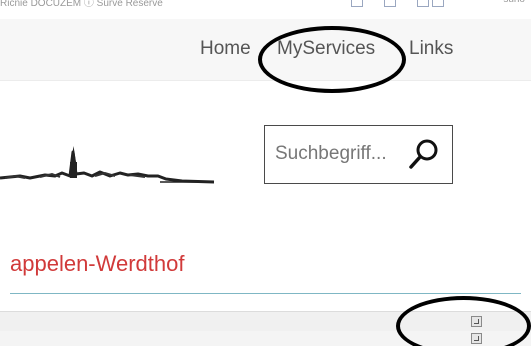 The height and width of the screenshot is (346, 531). I want to click on page-title: appelen-Werdthof, so click(97, 263).